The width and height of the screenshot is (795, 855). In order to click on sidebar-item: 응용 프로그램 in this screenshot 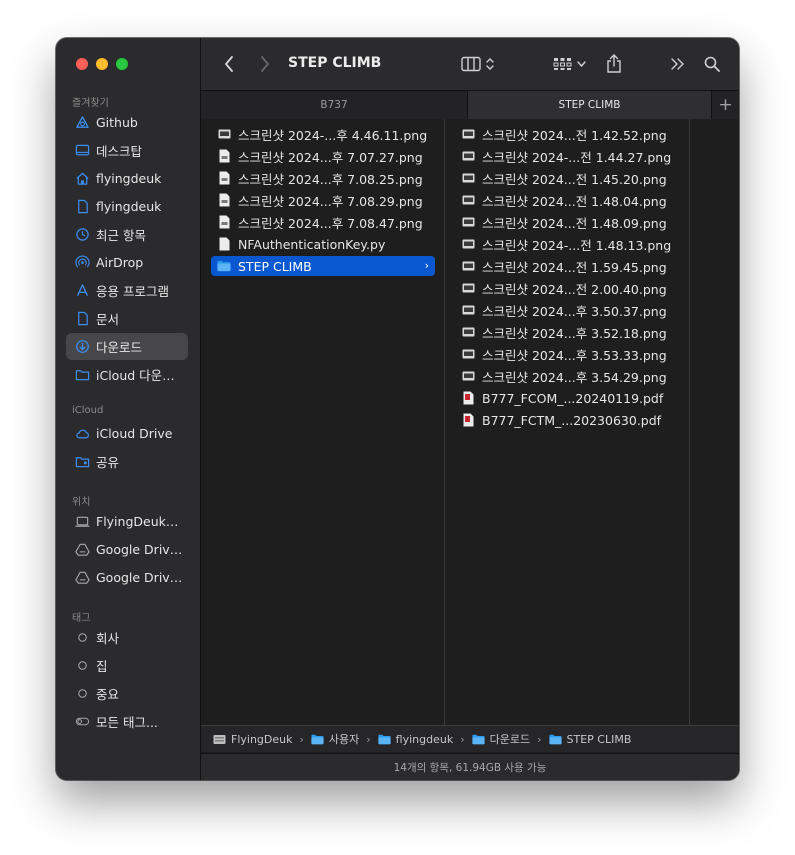, I will do `click(127, 290)`.